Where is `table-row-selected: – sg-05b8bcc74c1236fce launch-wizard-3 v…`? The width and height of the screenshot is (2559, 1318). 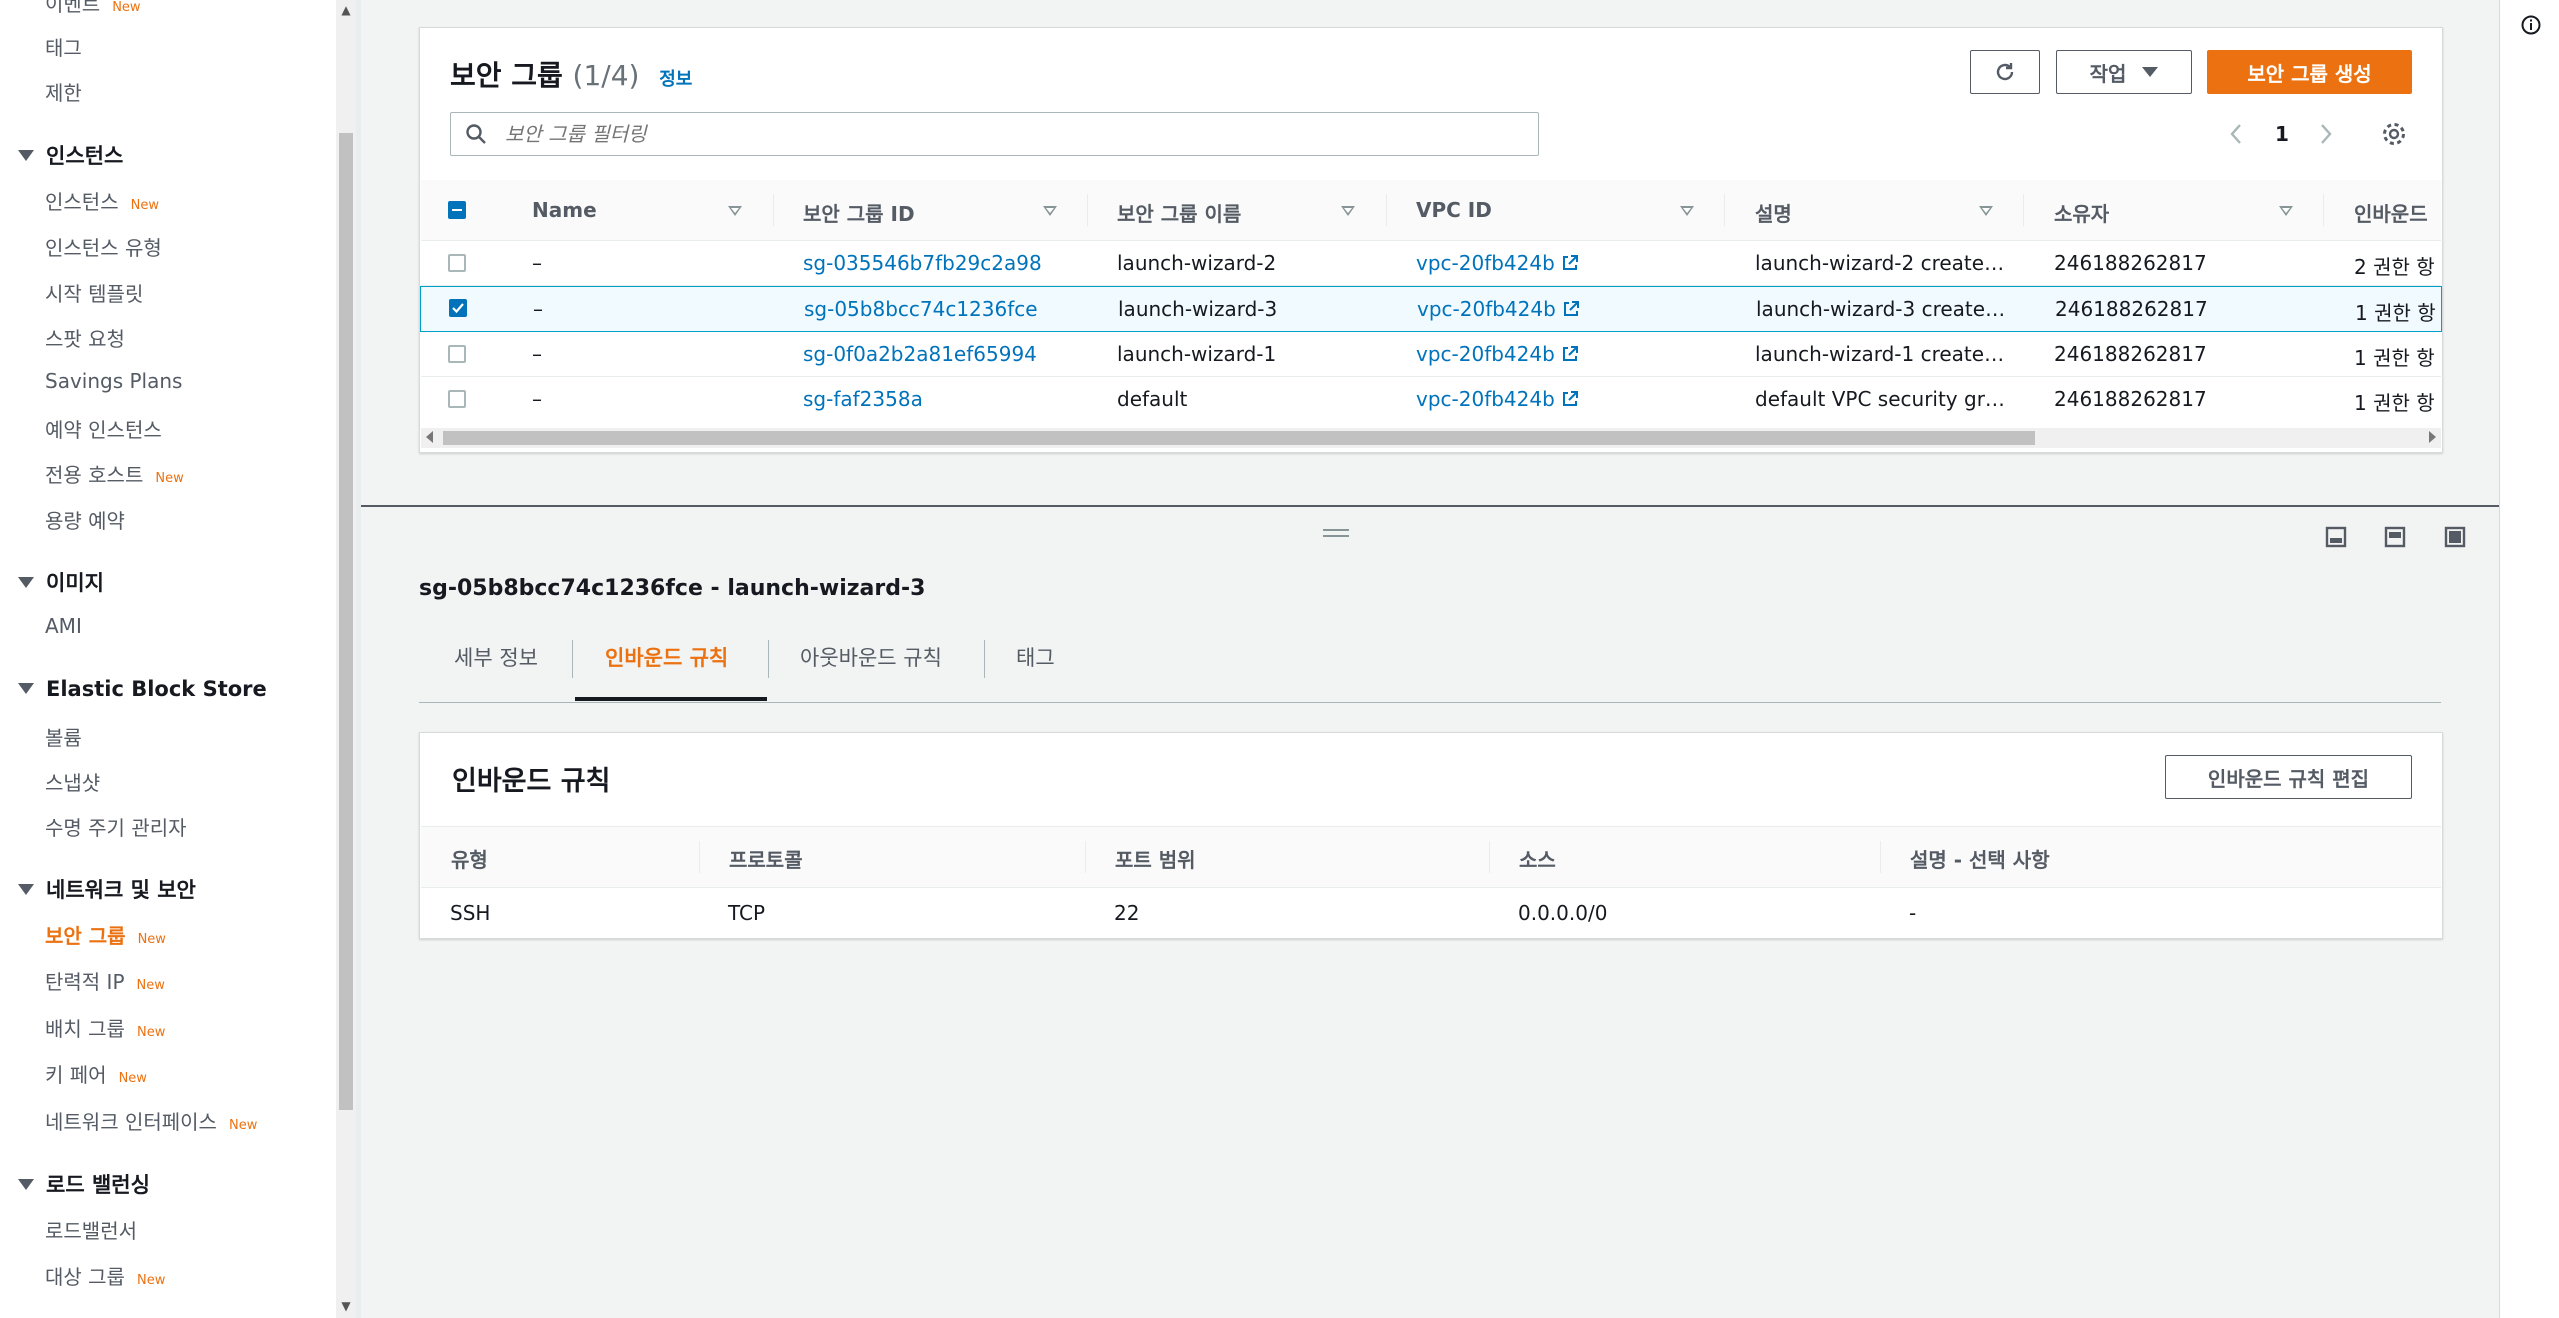
table-row-selected: – sg-05b8bcc74c1236fce launch-wizard-3 v… is located at coordinates (1431, 309).